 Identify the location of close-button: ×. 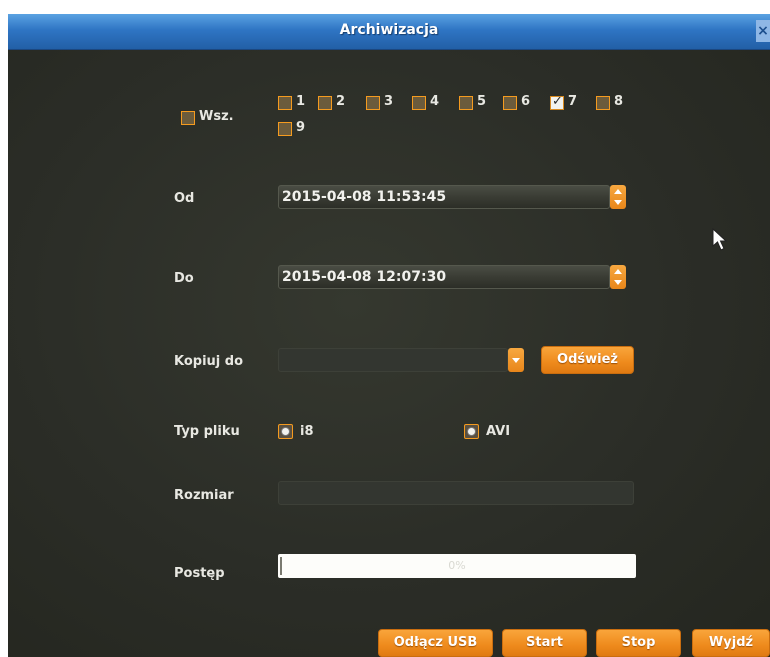
(763, 31).